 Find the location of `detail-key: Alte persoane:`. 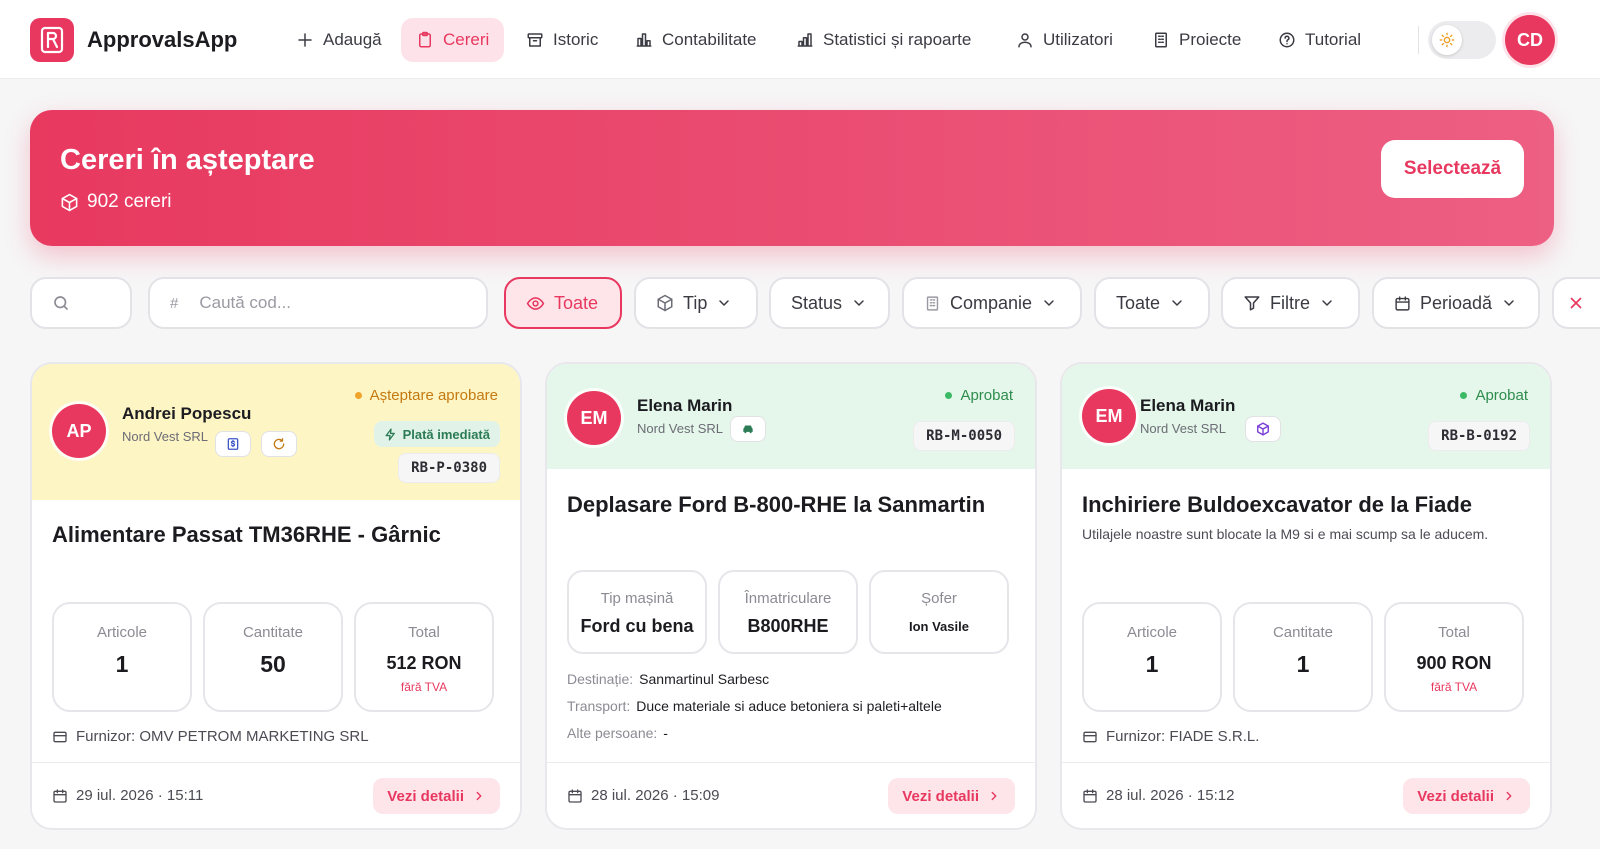

detail-key: Alte persoane: is located at coordinates (612, 733).